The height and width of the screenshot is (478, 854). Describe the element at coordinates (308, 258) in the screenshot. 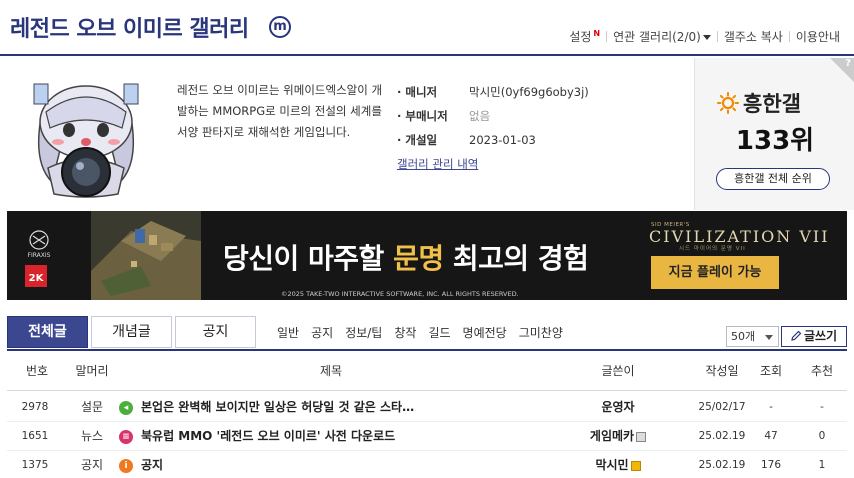

I see `headline-prefix: 당신이 마주할` at that location.